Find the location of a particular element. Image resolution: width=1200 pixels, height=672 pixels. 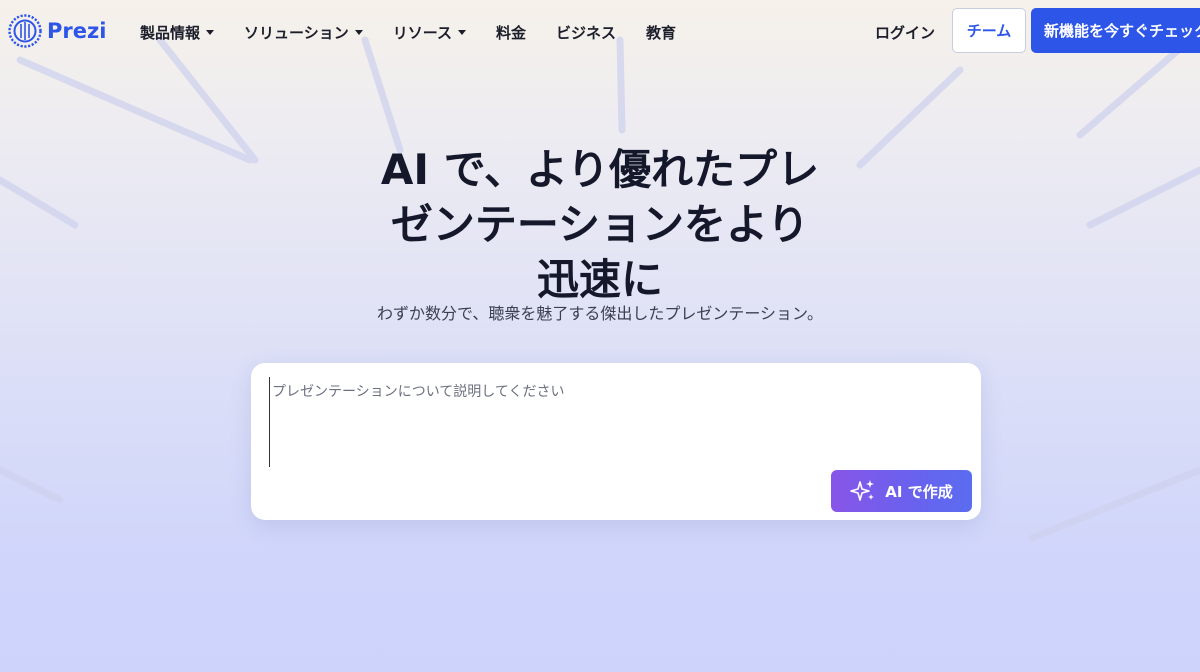

nav-products: 製品情報 is located at coordinates (177, 32).